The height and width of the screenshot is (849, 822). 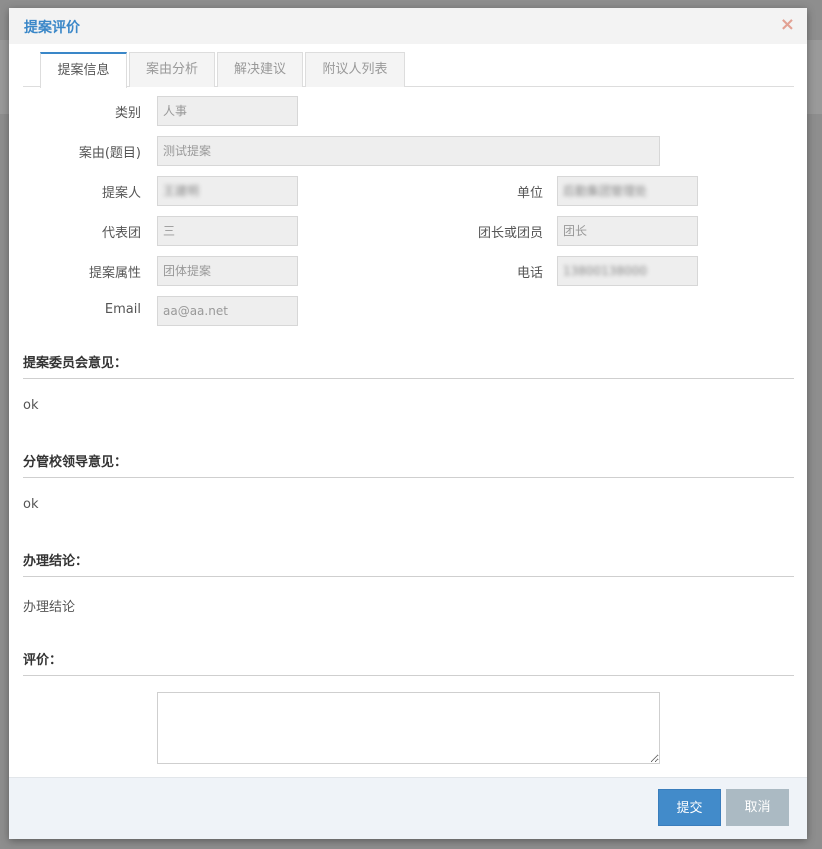 I want to click on evaluation-title: 评价：, so click(x=43, y=660).